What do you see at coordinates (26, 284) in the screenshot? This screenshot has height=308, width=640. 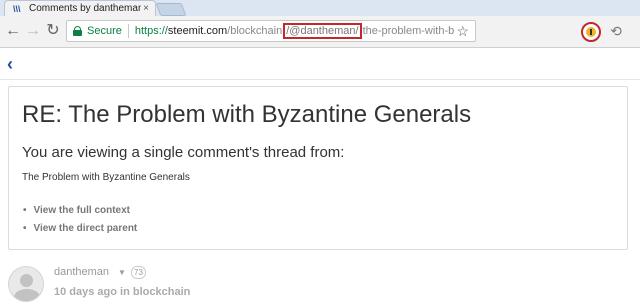 I see `avatar` at bounding box center [26, 284].